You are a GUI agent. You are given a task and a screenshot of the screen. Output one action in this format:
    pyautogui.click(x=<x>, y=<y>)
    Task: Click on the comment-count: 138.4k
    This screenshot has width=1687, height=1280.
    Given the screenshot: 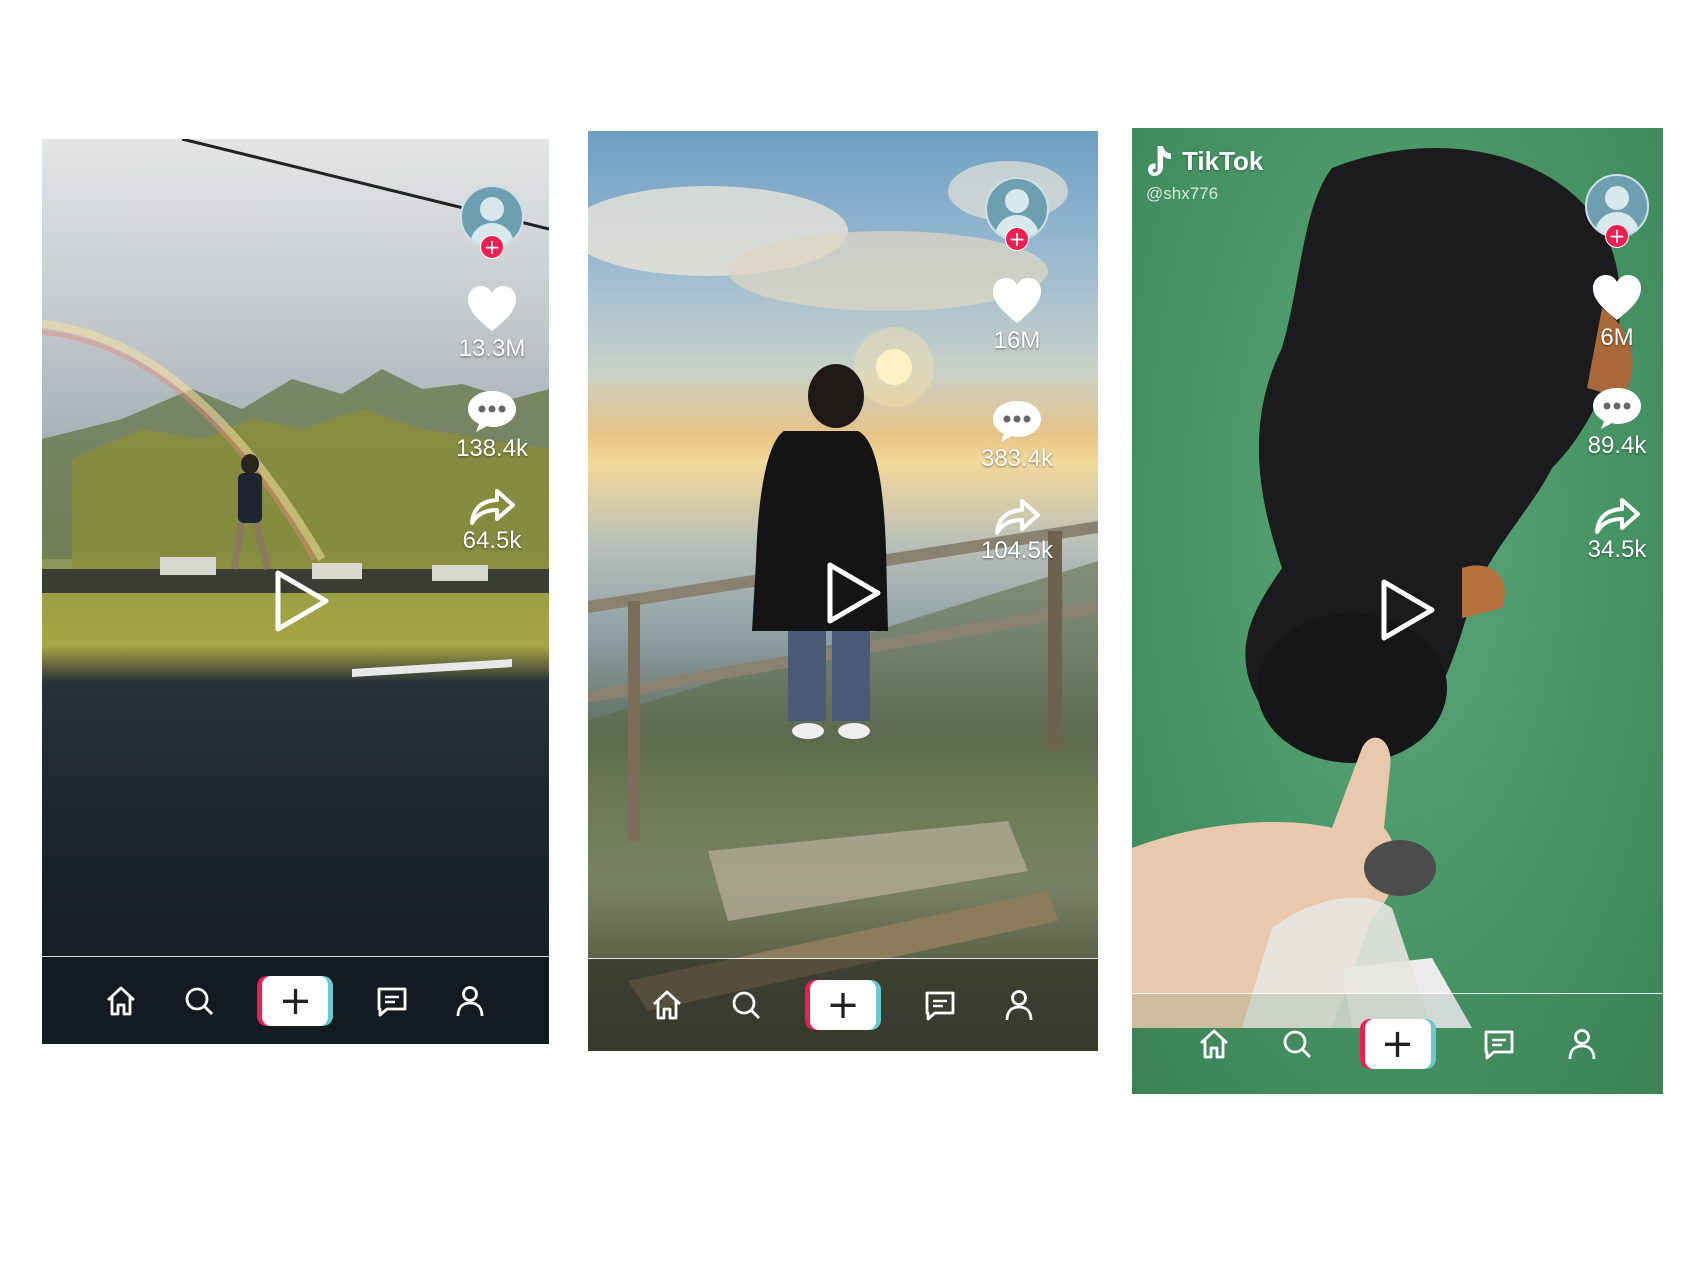 What is the action you would take?
    pyautogui.click(x=492, y=448)
    